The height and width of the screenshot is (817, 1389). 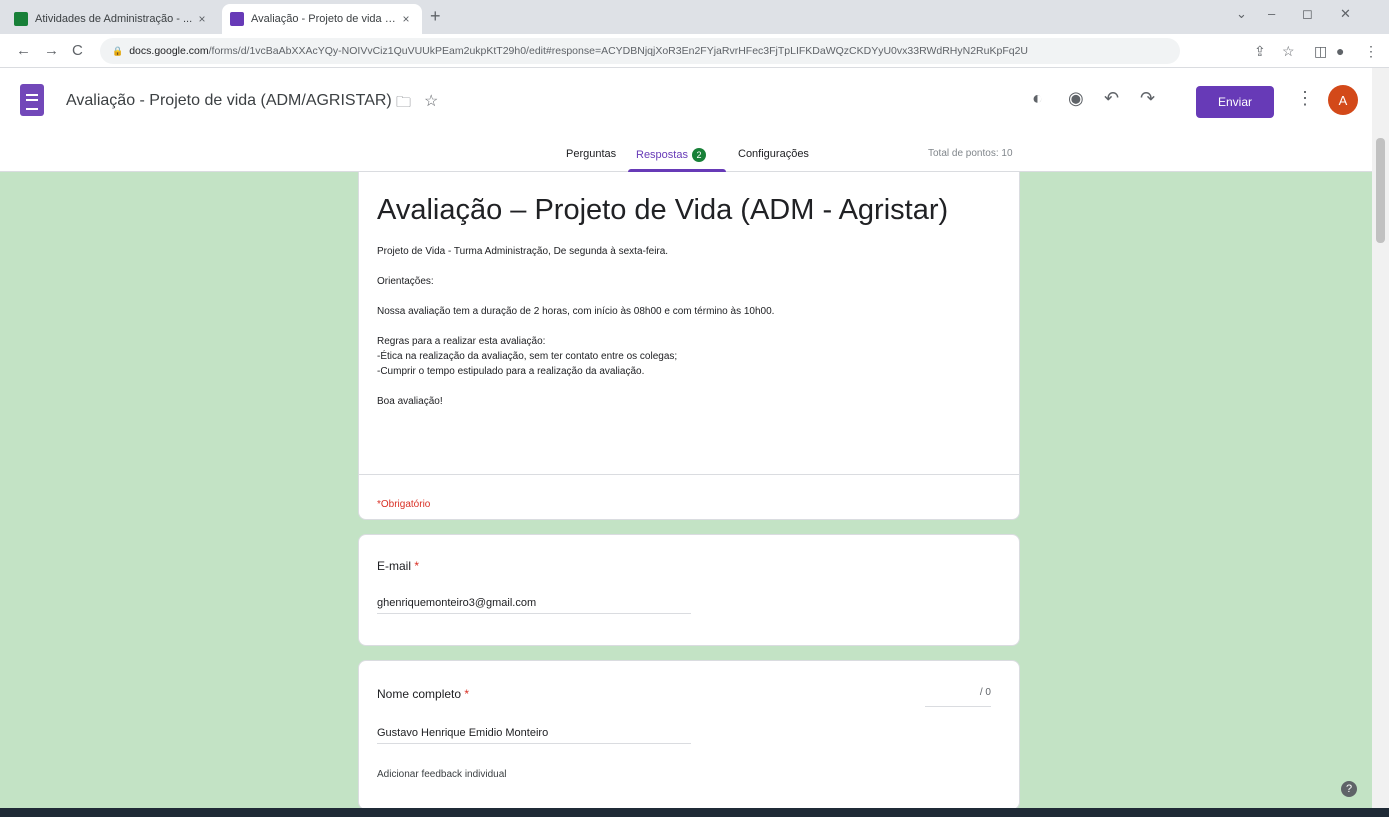 I want to click on name-label-text: Nome completo, so click(x=419, y=694).